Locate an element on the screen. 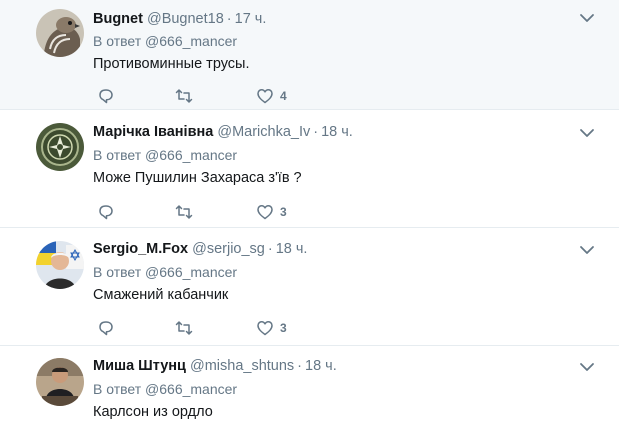 Image resolution: width=619 pixels, height=430 pixels. user-handle: @serjio_sg is located at coordinates (228, 249).